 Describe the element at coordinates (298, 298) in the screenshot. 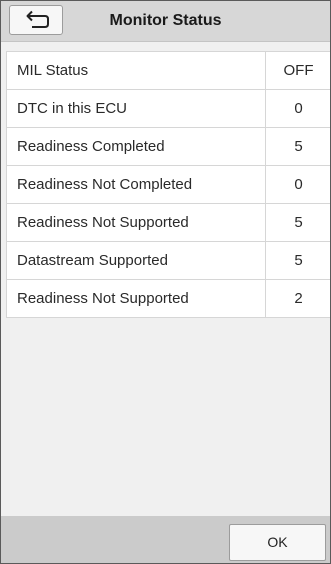

I see `row-value: 2` at that location.